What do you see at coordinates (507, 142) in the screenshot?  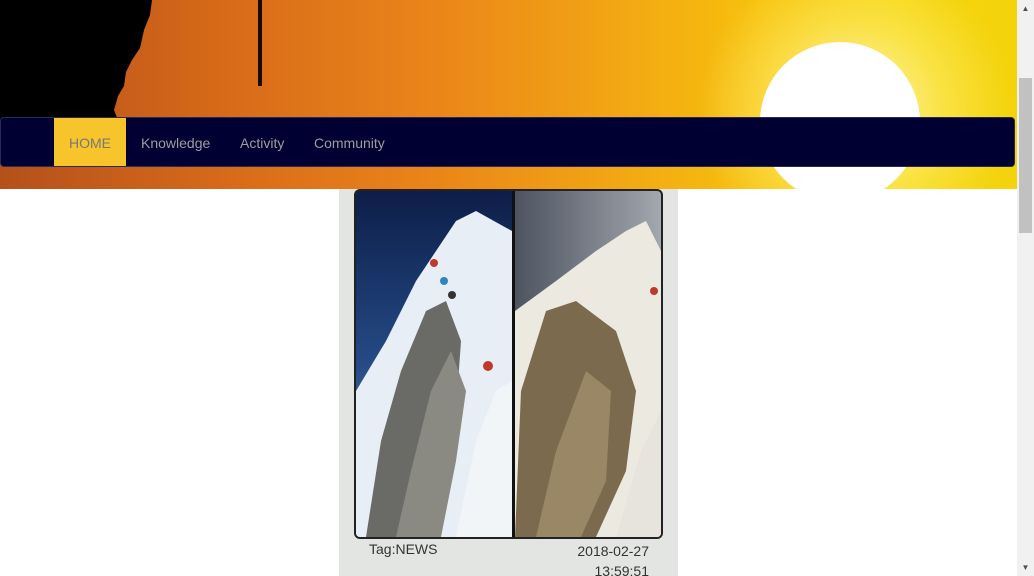 I see `main-navbar: HOME Knowledge Activity Community` at bounding box center [507, 142].